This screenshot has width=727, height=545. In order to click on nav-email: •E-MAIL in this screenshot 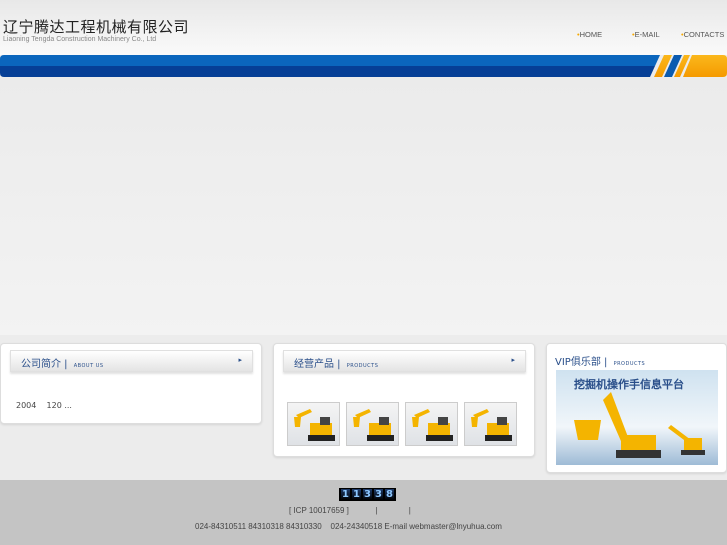, I will do `click(646, 34)`.